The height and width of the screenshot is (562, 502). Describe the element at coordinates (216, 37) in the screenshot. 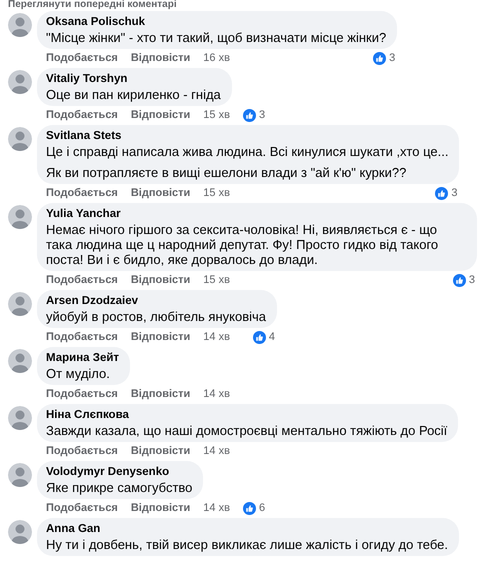

I see `comment-text: "Місце жінки" - хто ти такий, щоб визначати місце жінки?` at that location.